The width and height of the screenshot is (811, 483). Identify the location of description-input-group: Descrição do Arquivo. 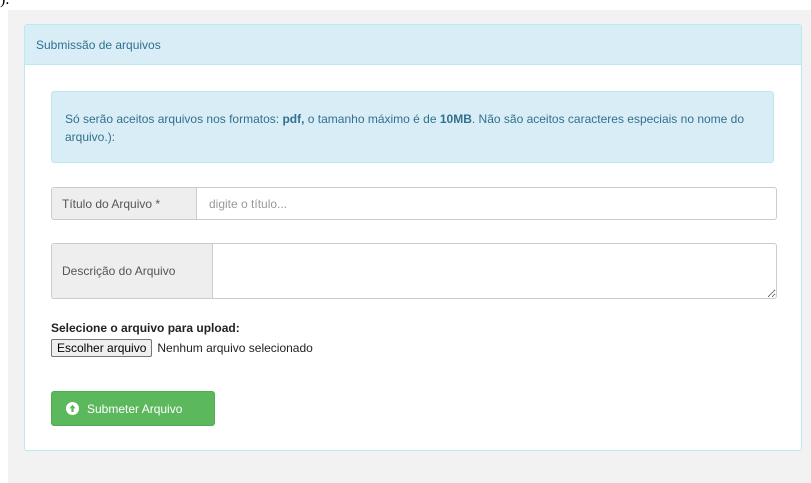
(414, 271).